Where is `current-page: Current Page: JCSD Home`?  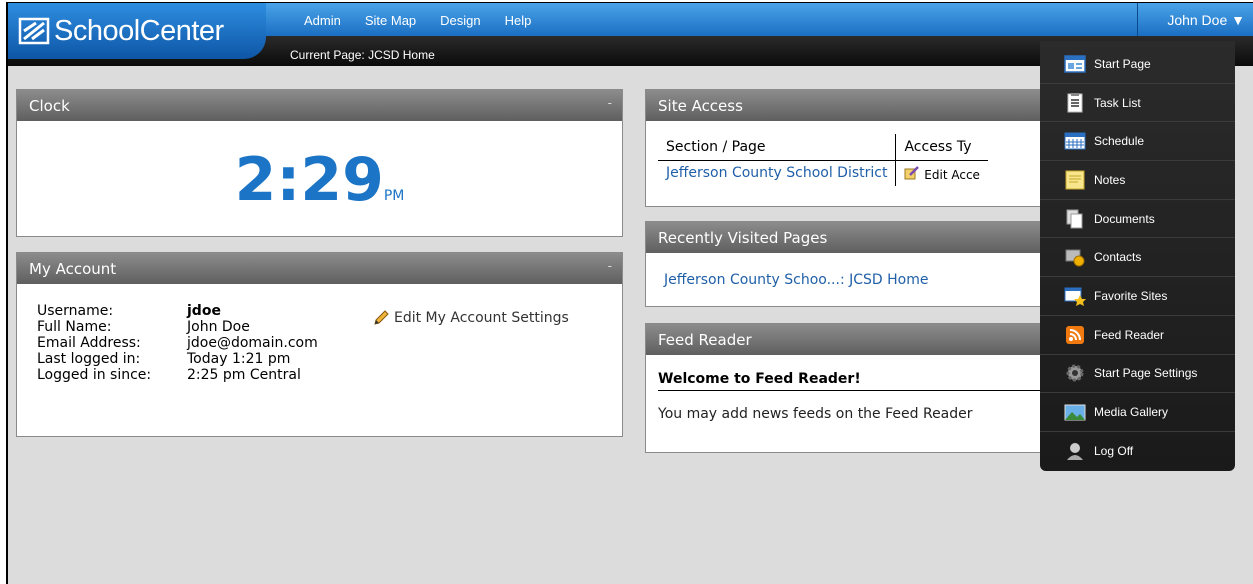
current-page: Current Page: JCSD Home is located at coordinates (362, 55).